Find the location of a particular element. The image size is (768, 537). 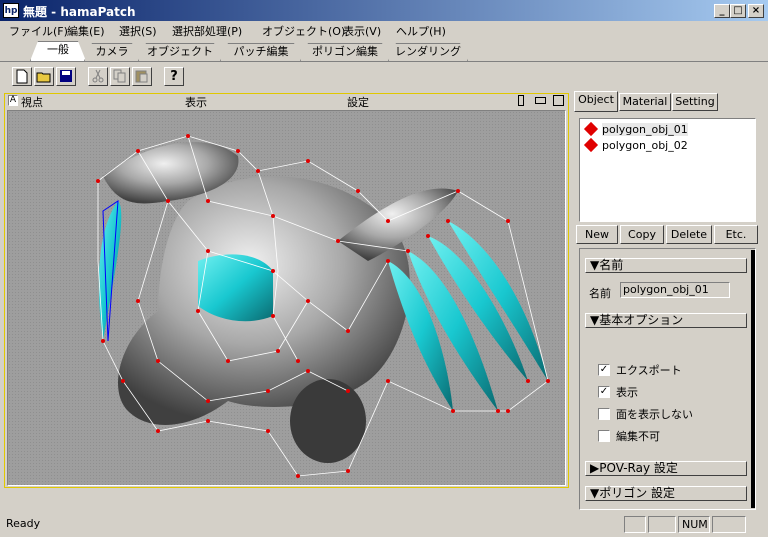

menu-edit: 編集(E) is located at coordinates (86, 31).